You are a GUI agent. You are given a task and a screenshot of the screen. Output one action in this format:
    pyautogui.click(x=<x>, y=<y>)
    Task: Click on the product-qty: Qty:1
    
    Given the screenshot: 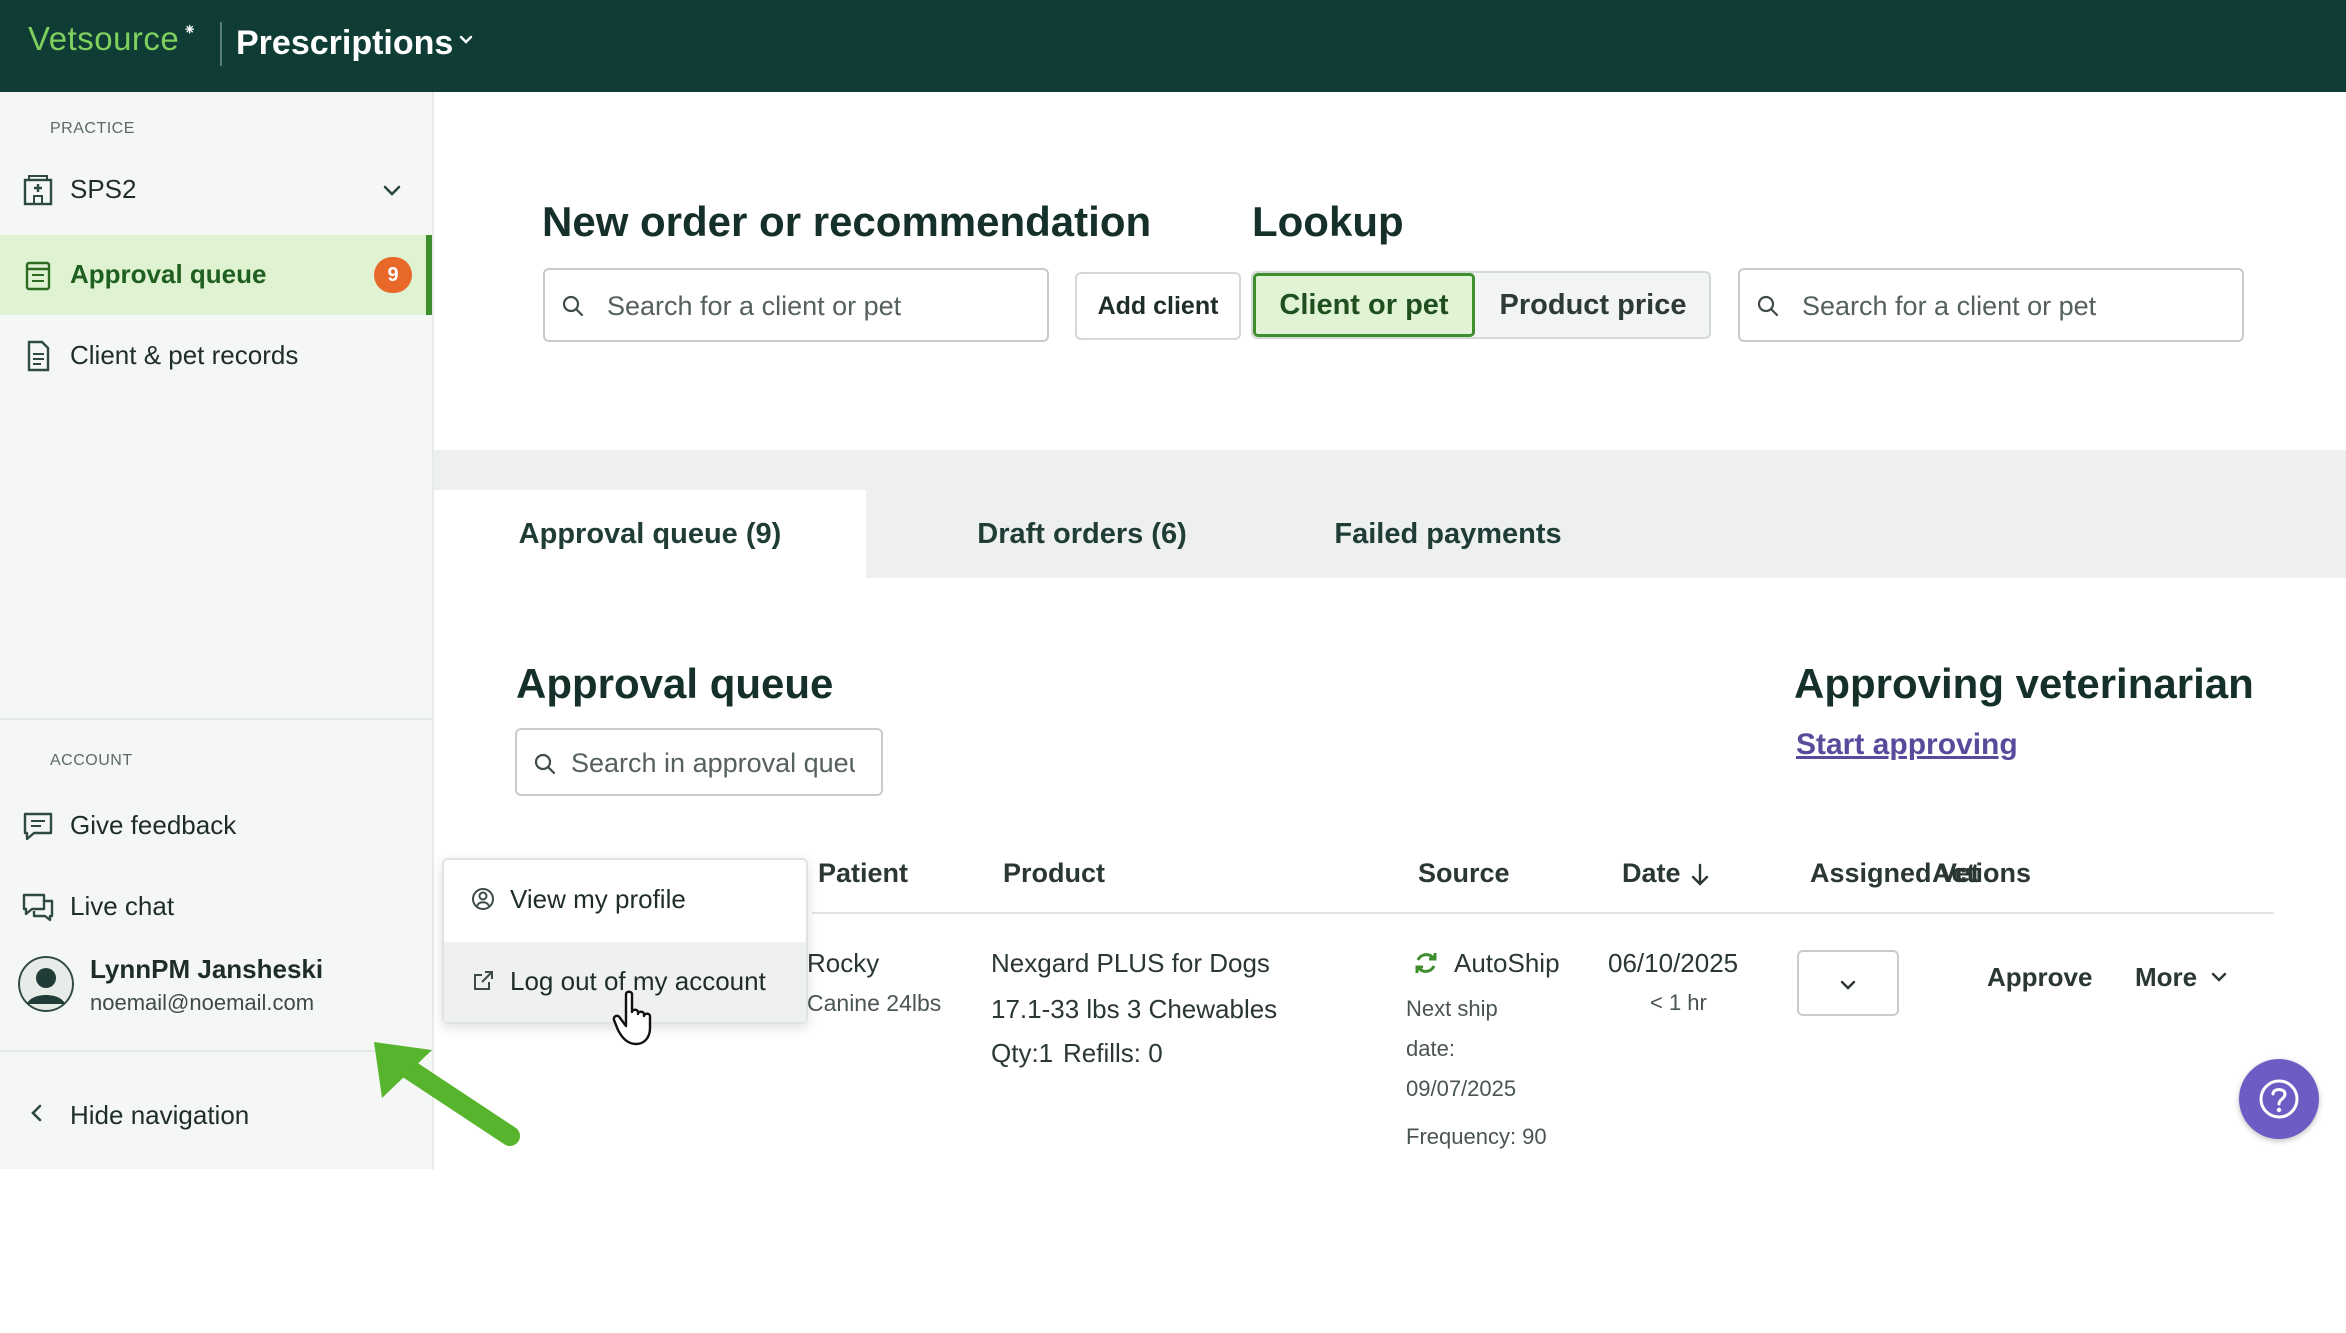 What is the action you would take?
    pyautogui.click(x=1022, y=1053)
    